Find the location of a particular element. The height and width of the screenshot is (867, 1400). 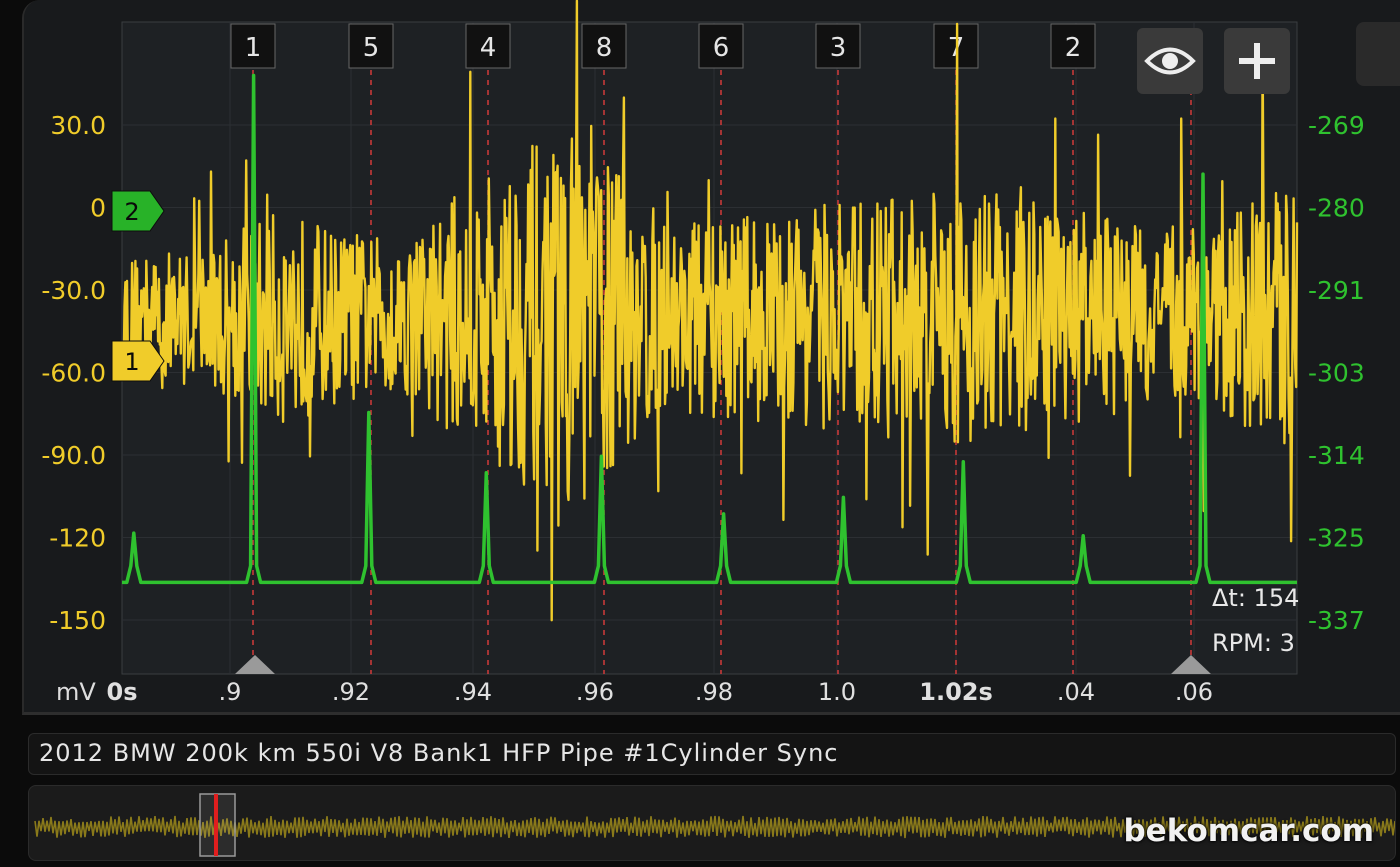

y-right-tick-label: -314 is located at coordinates (1336, 455).